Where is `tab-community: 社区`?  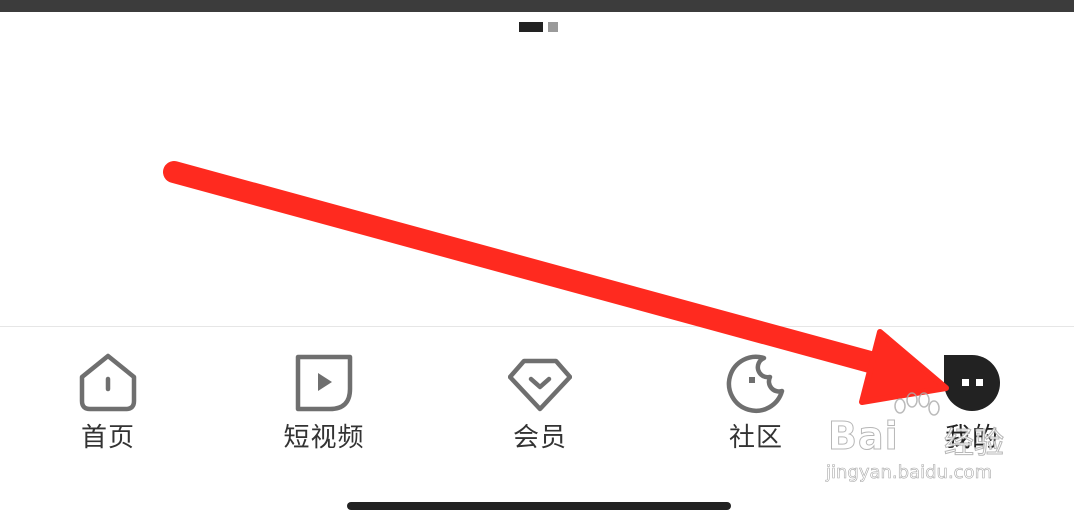 tab-community: 社区 is located at coordinates (756, 406).